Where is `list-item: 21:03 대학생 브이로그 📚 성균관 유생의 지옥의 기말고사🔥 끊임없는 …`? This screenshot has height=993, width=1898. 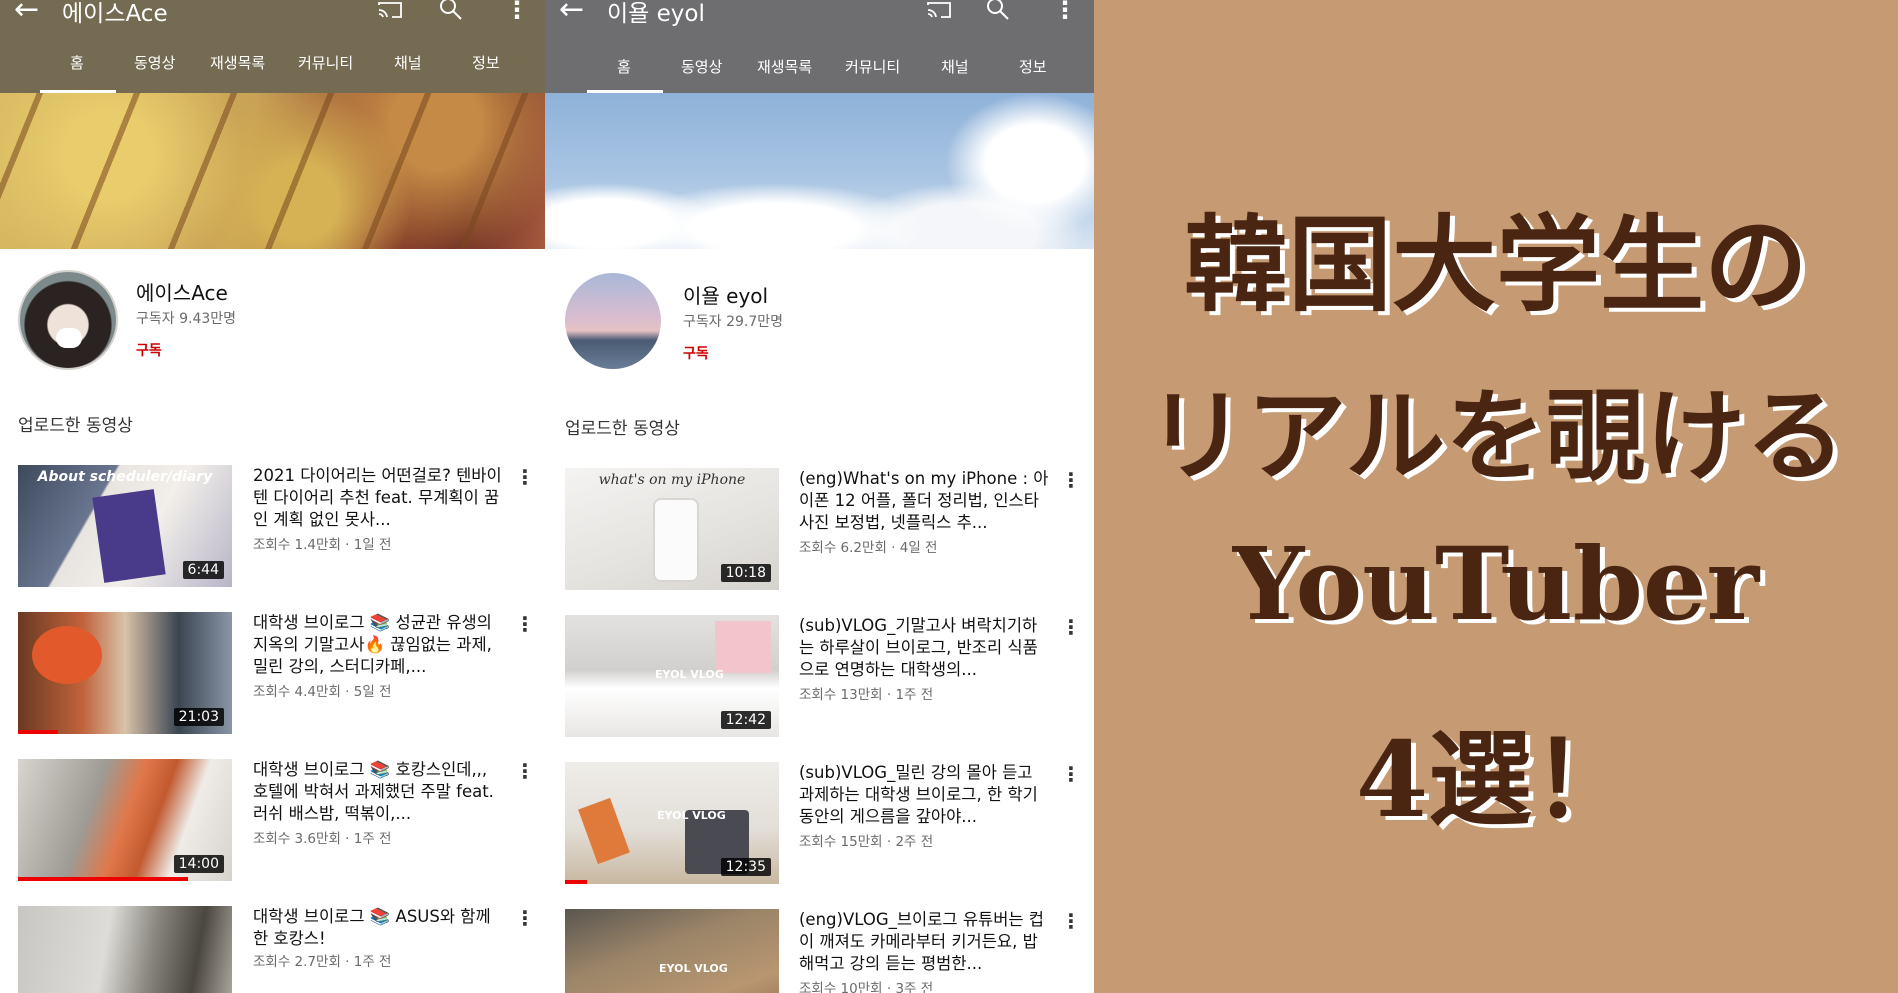
list-item: 21:03 대학생 브이로그 📚 성균관 유생의 지옥의 기말고사🔥 끊임없는 … is located at coordinates (278, 673).